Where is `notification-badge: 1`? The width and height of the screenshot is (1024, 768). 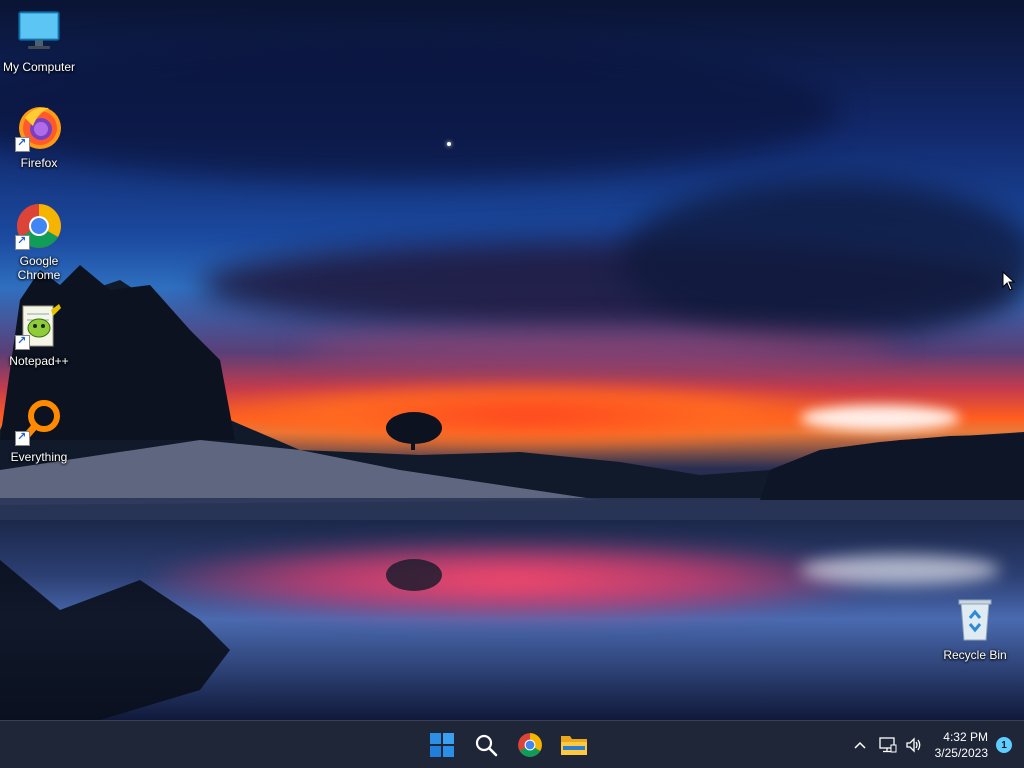 notification-badge: 1 is located at coordinates (1004, 745).